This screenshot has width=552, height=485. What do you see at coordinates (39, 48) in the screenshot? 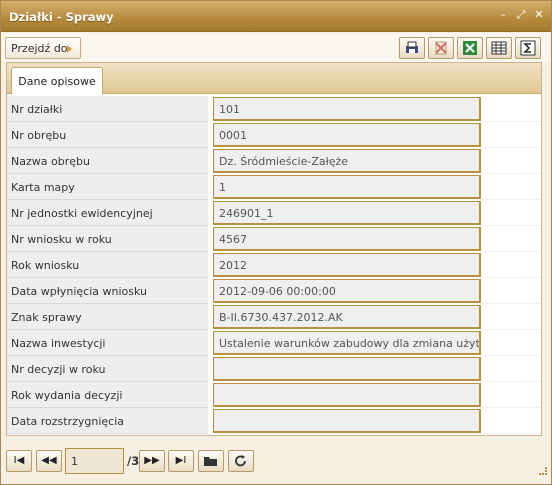
I see `goto-label: Przejdź do` at bounding box center [39, 48].